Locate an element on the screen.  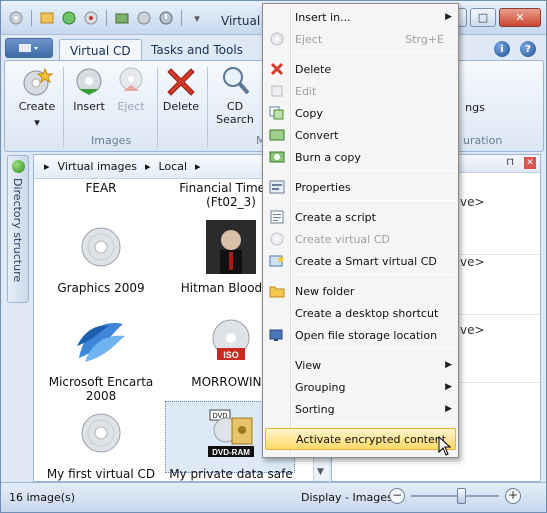
directory-structure-panel: Directory structure is located at coordinates (18, 229).